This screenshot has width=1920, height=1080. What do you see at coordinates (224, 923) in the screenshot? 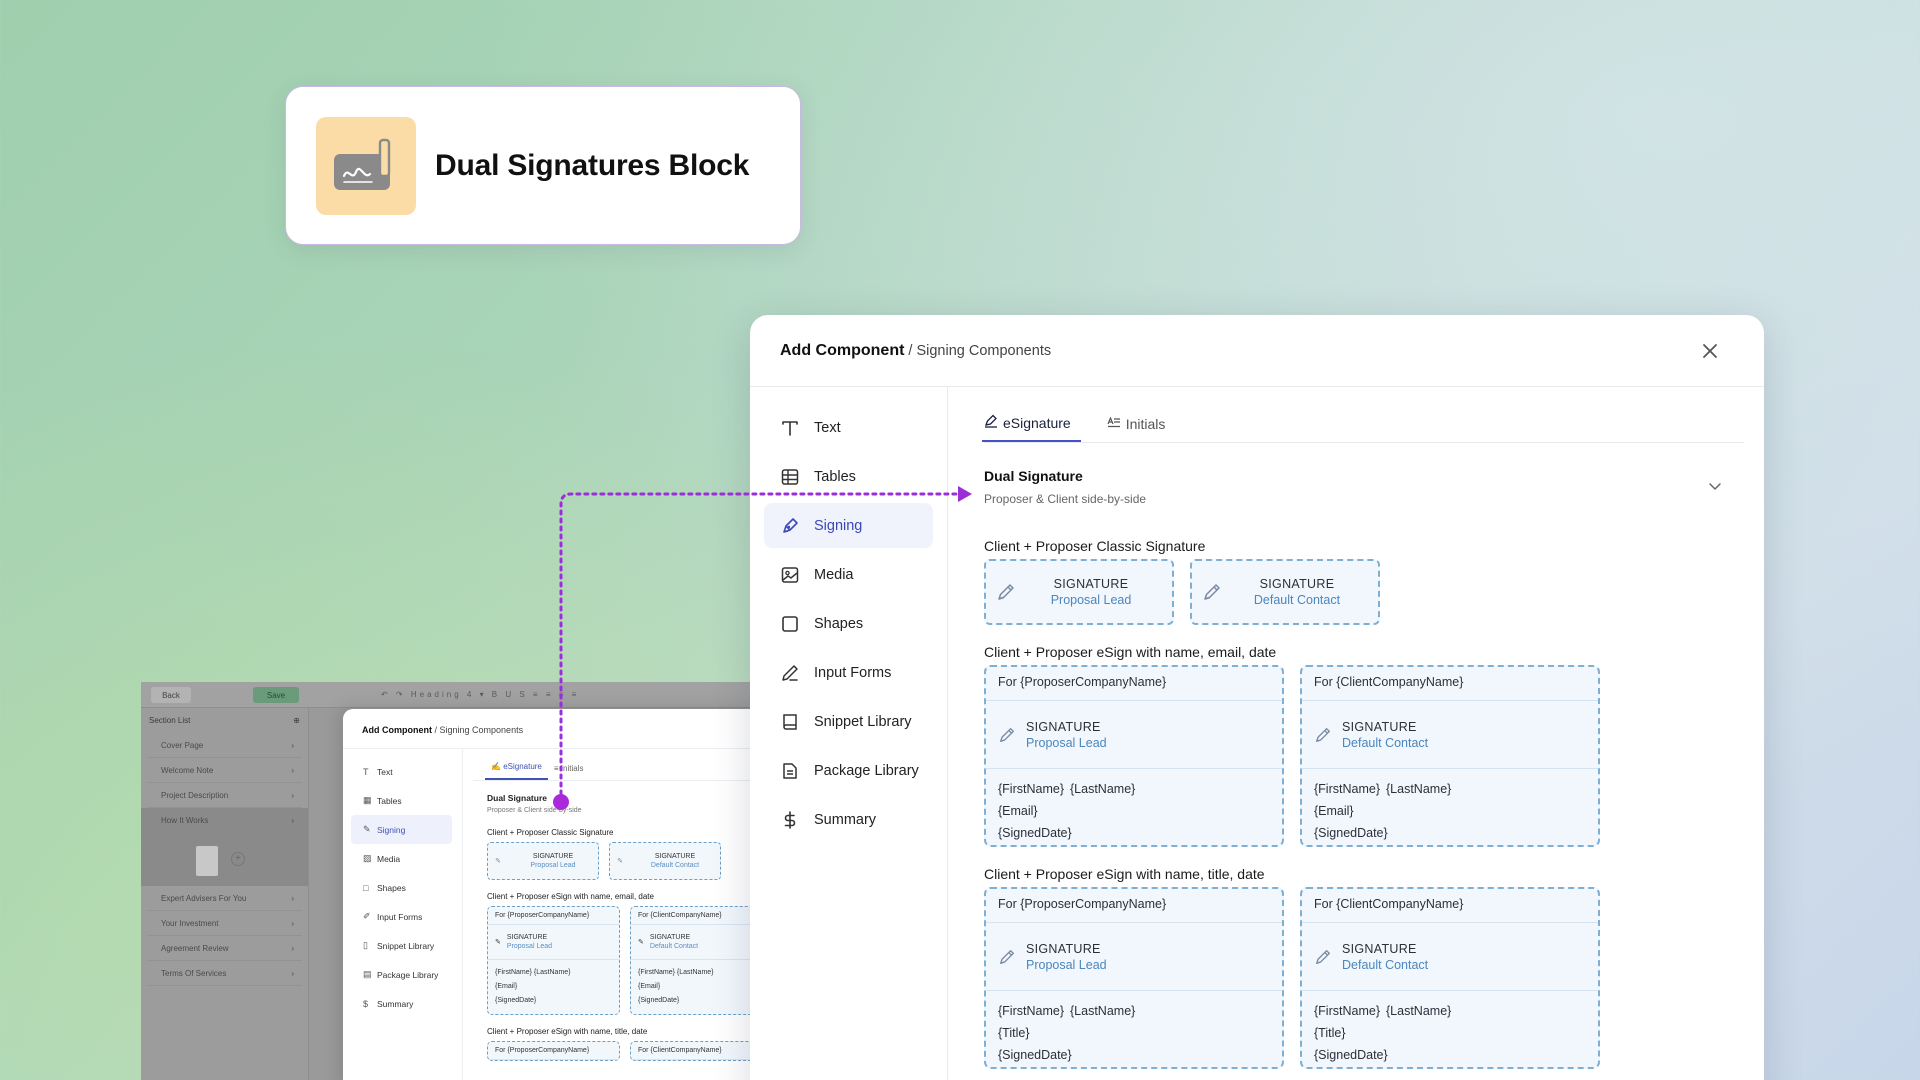
I see `section-item: Your Investment ›` at bounding box center [224, 923].